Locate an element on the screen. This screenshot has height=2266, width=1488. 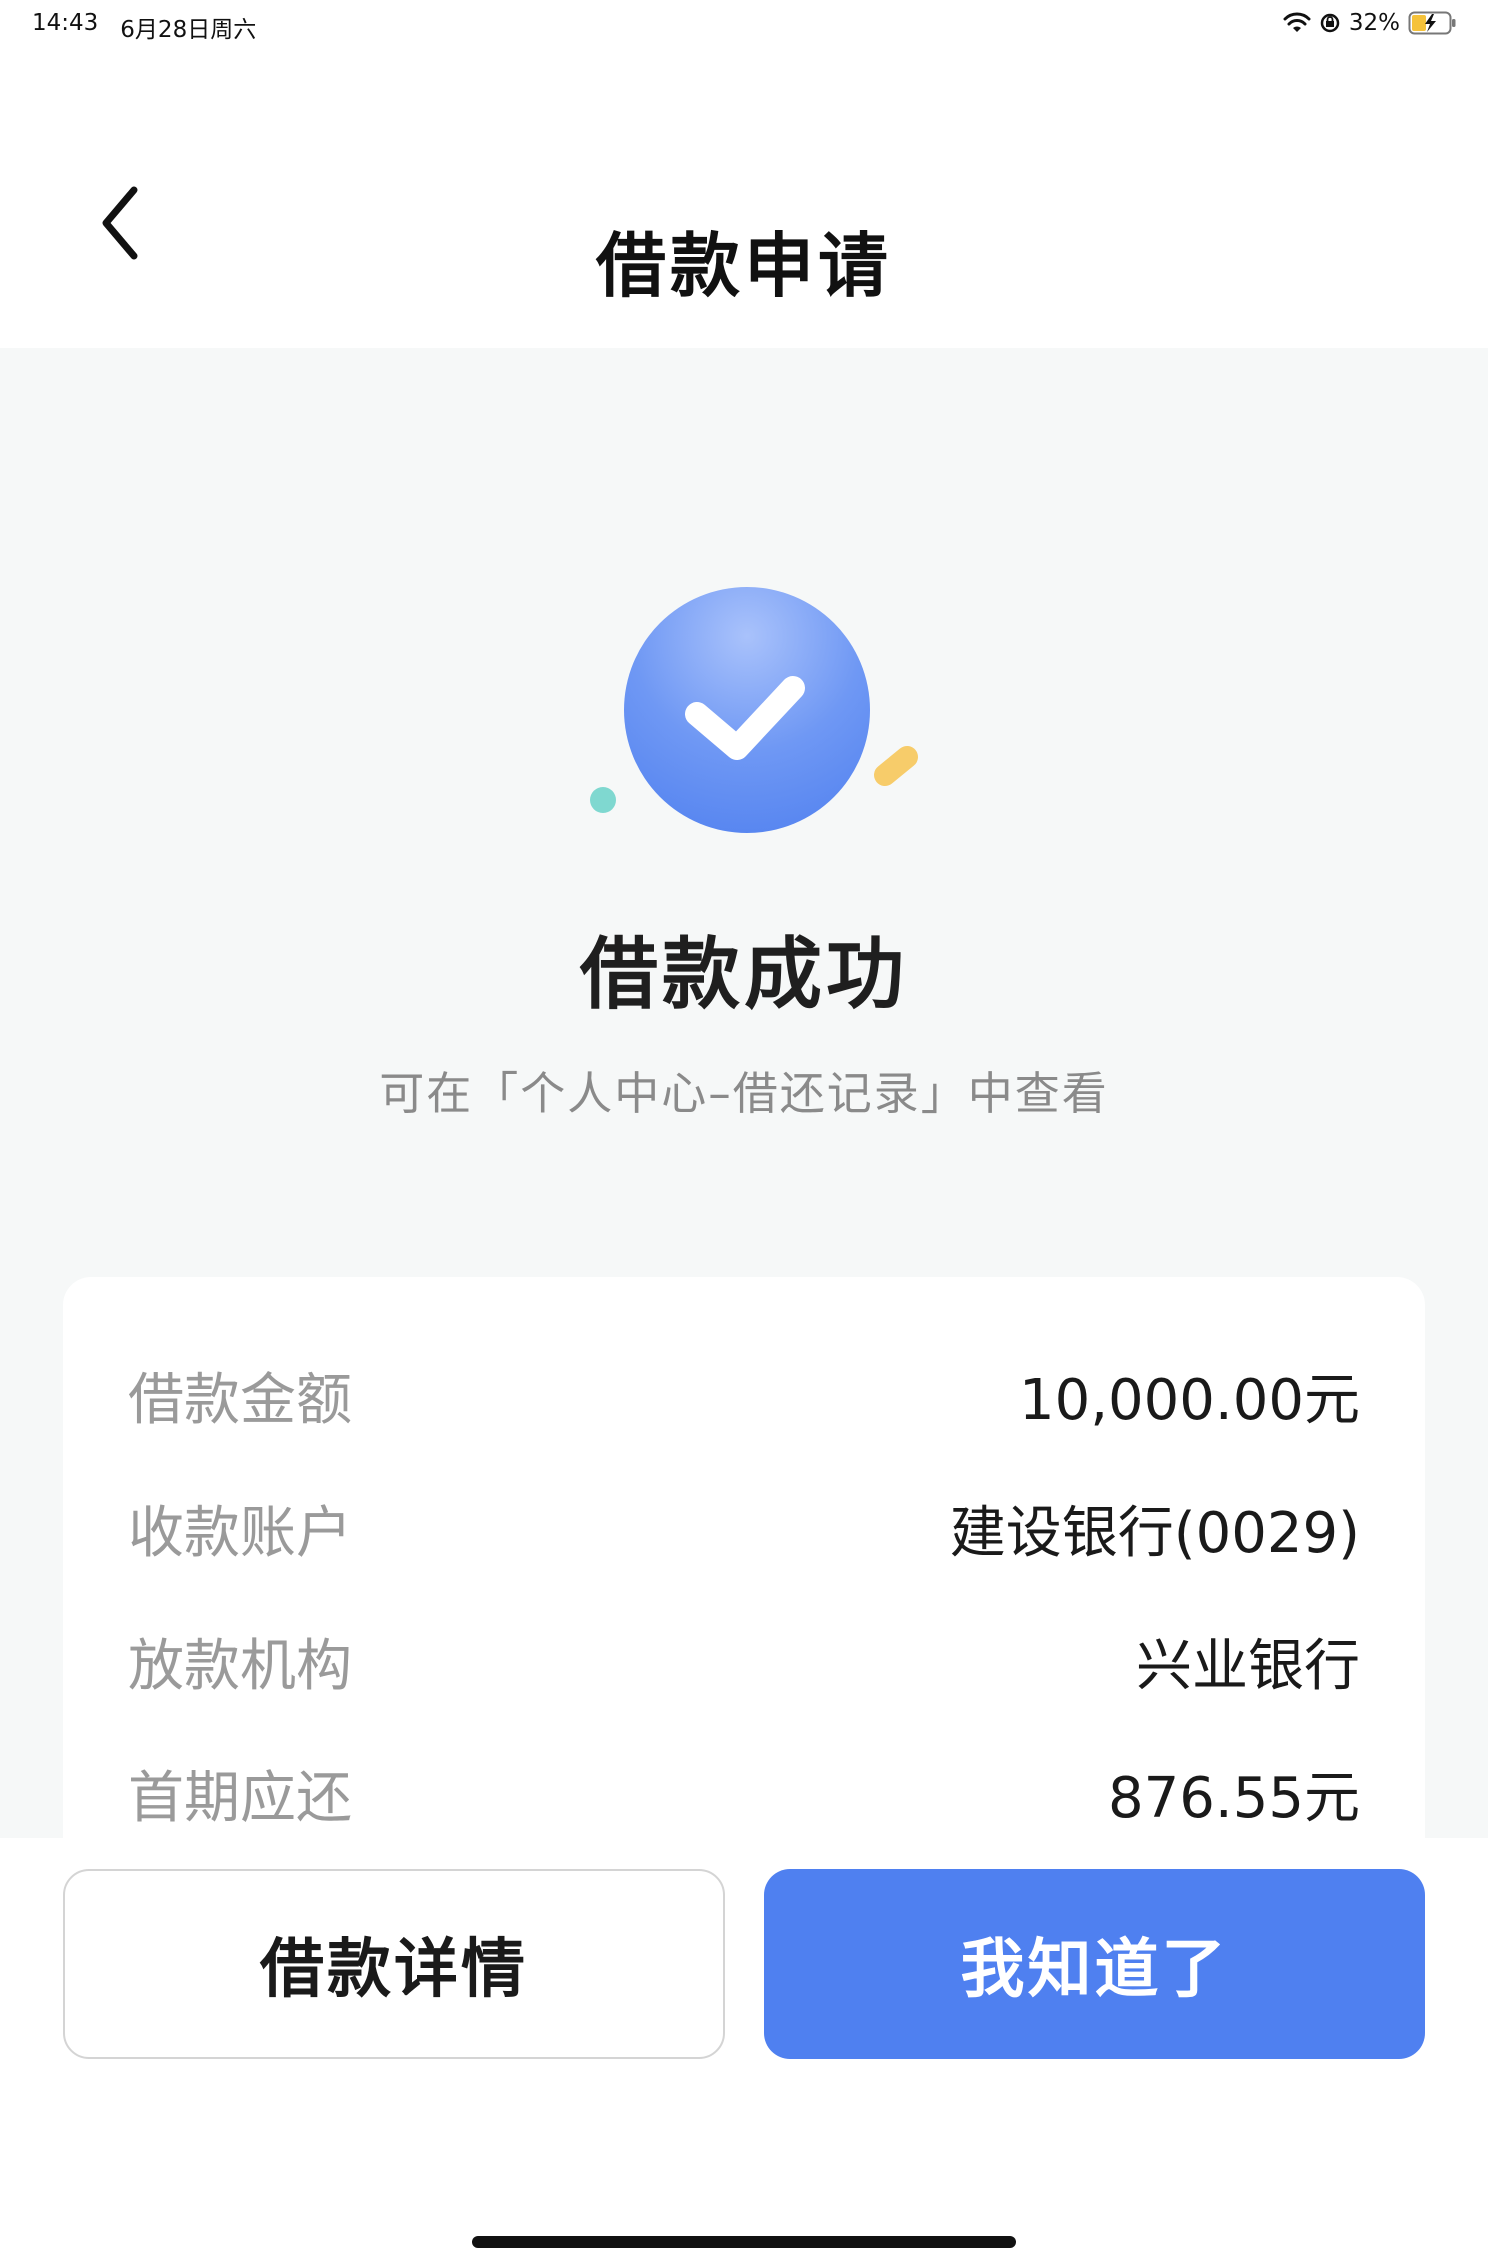
info-row-institution: 放款机构 兴业银行 is located at coordinates (744, 1661).